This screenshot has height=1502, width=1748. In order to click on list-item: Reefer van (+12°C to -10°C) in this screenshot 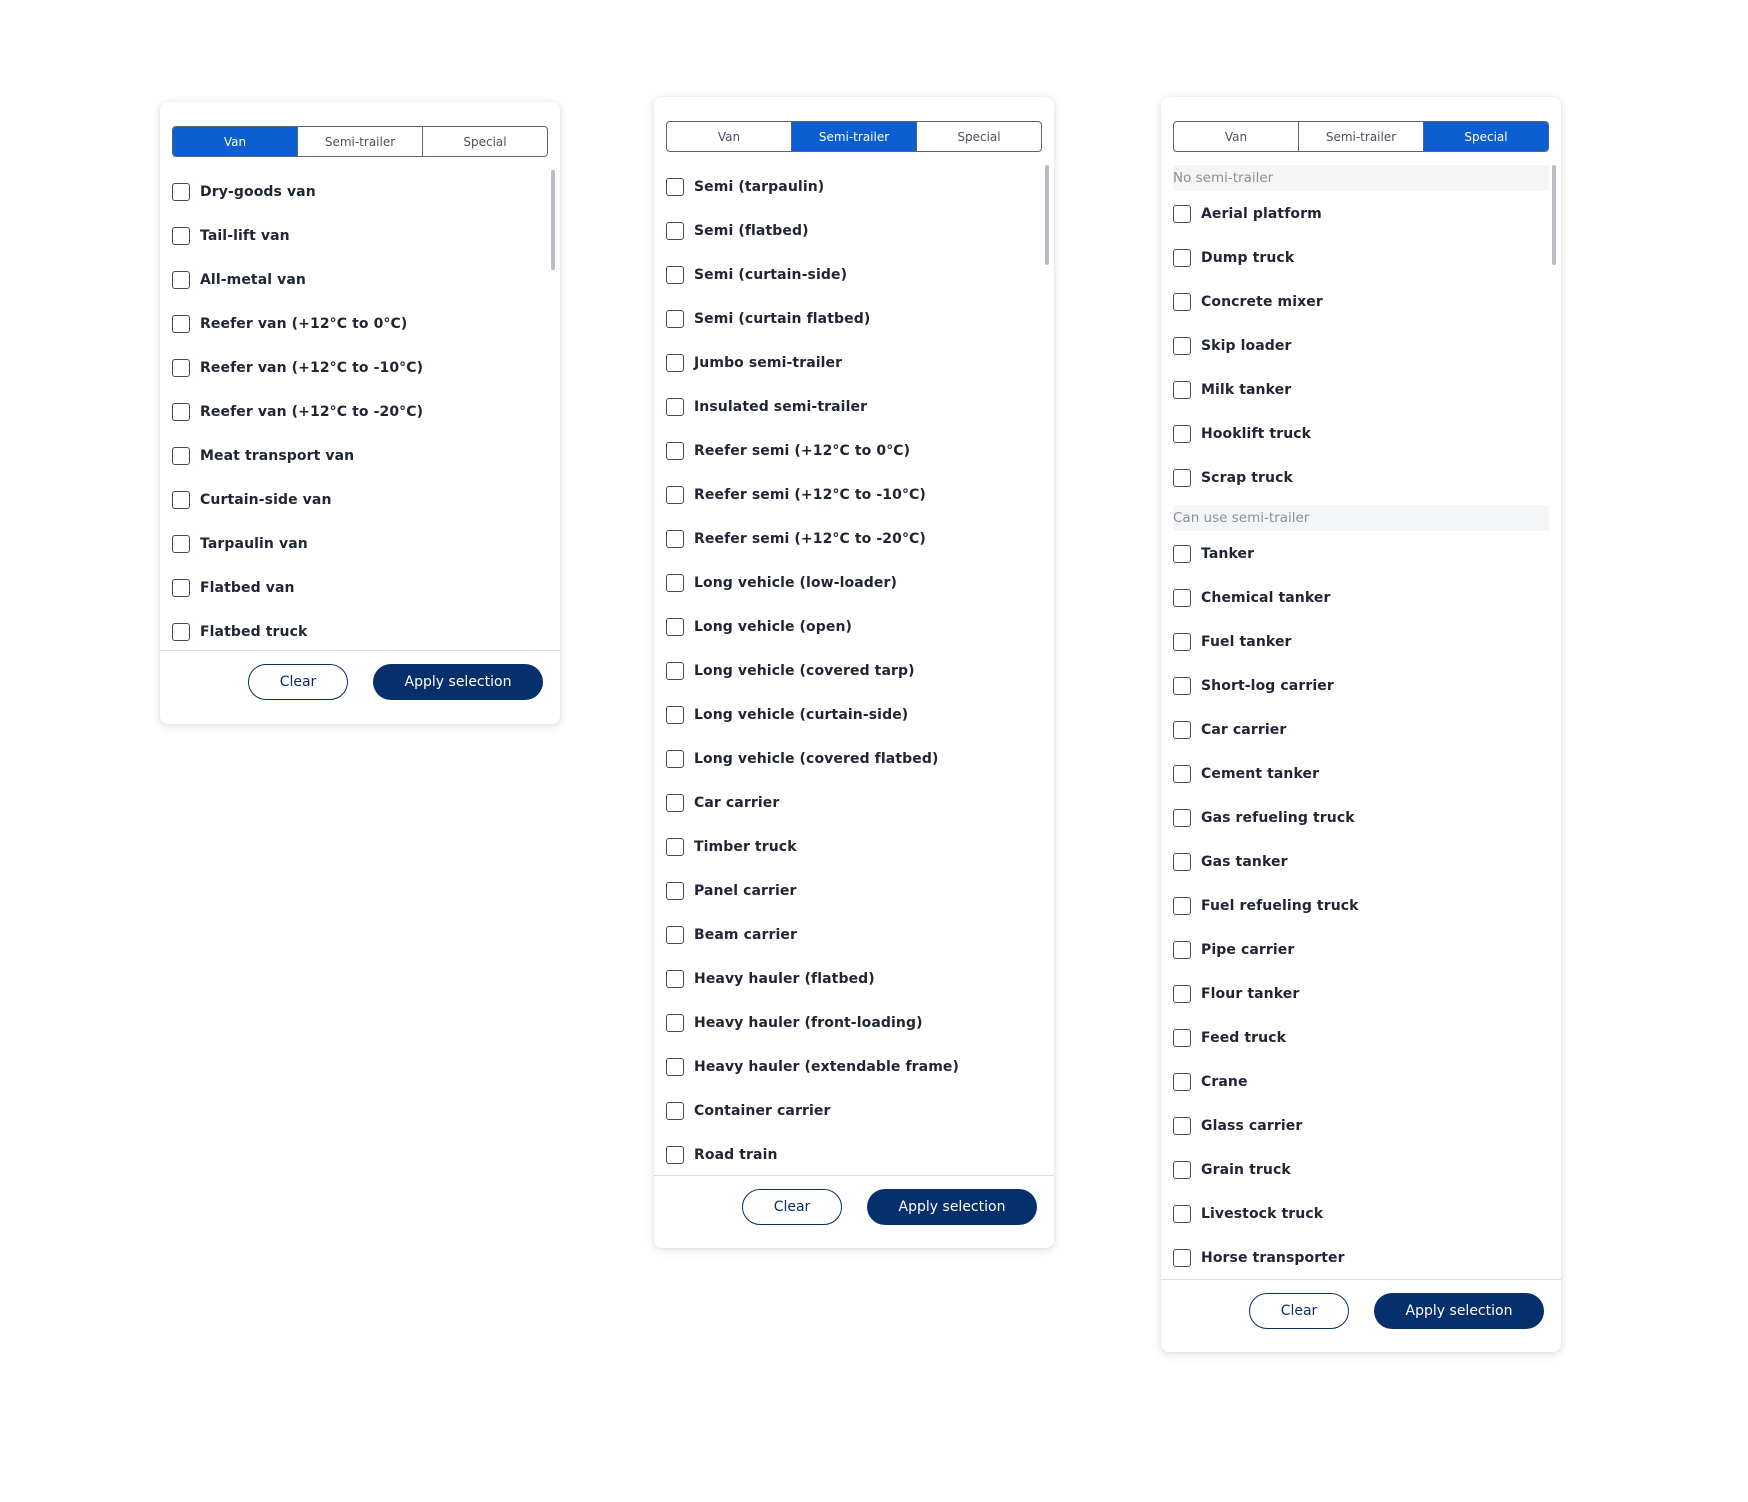, I will do `click(297, 368)`.